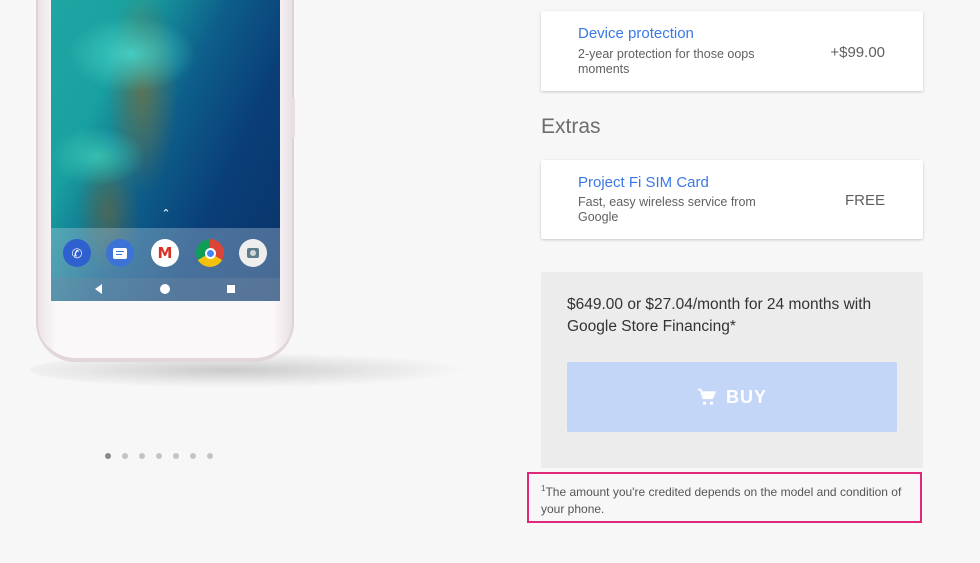 The height and width of the screenshot is (563, 980). I want to click on chrome-icon, so click(210, 253).